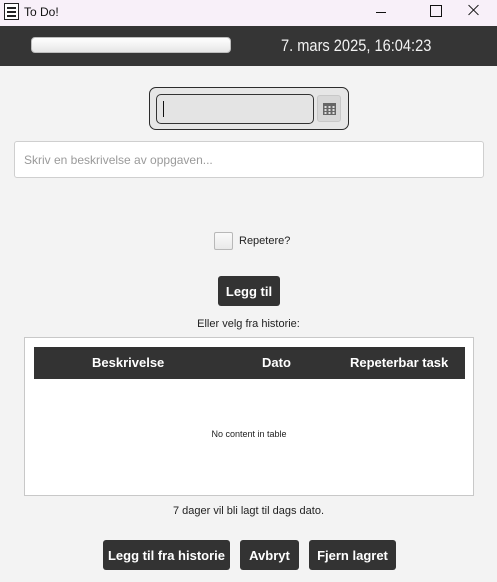 This screenshot has height=582, width=497. What do you see at coordinates (166, 555) in the screenshot?
I see `add-from-history-button: Legg til fra historie` at bounding box center [166, 555].